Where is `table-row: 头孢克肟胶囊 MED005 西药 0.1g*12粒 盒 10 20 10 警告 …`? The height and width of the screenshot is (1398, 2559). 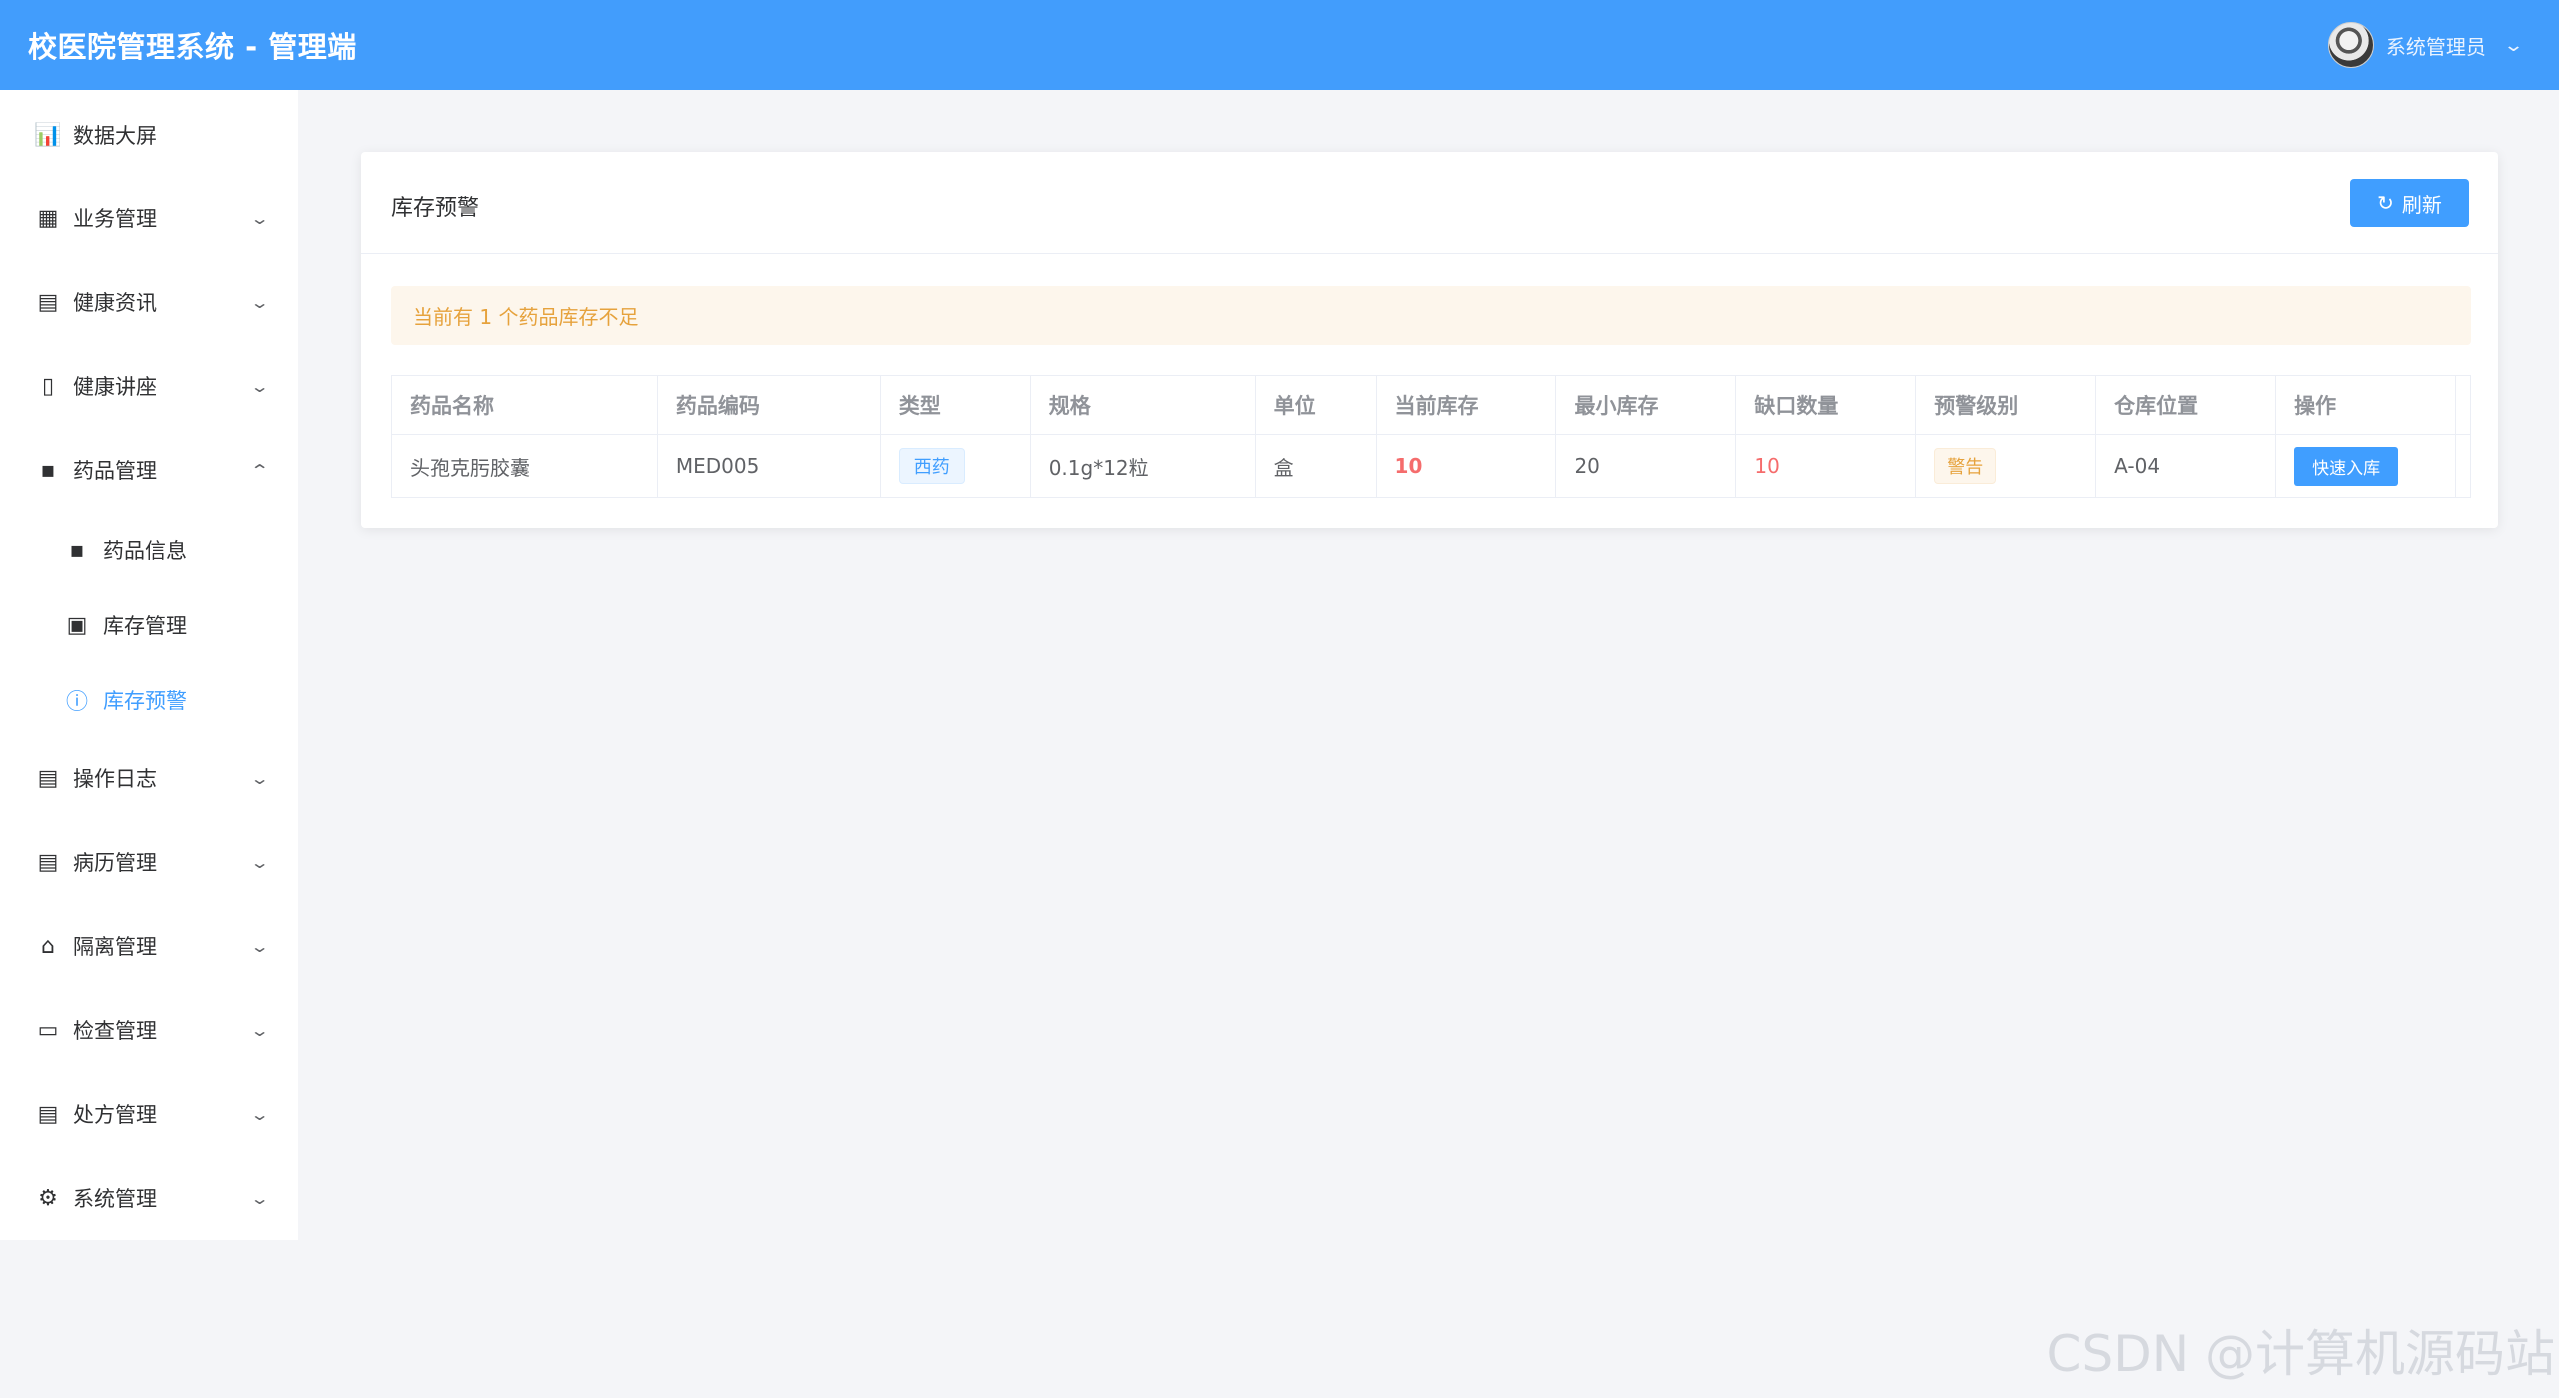
table-row: 头孢克肟胶囊 MED005 西药 0.1g*12粒 盒 10 20 10 警告 … is located at coordinates (1431, 466).